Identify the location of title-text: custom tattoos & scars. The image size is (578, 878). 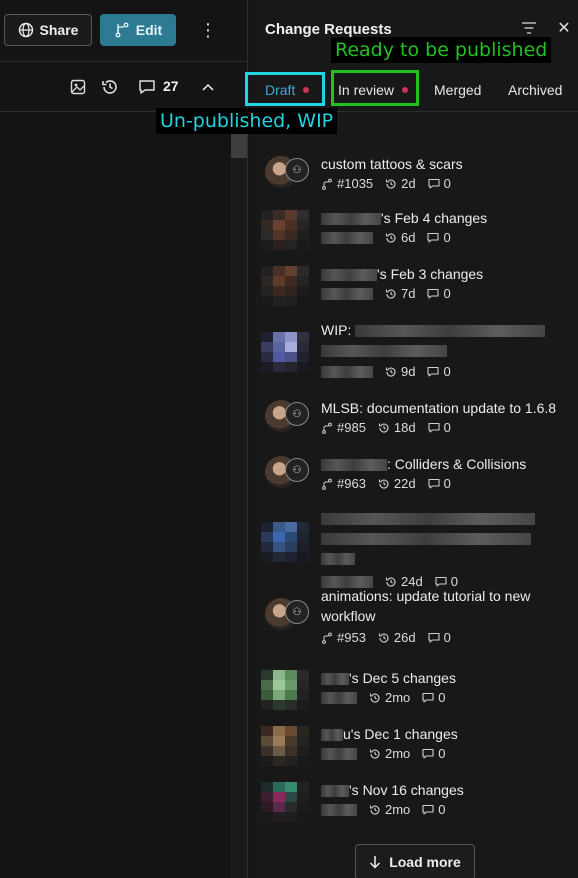
(392, 164).